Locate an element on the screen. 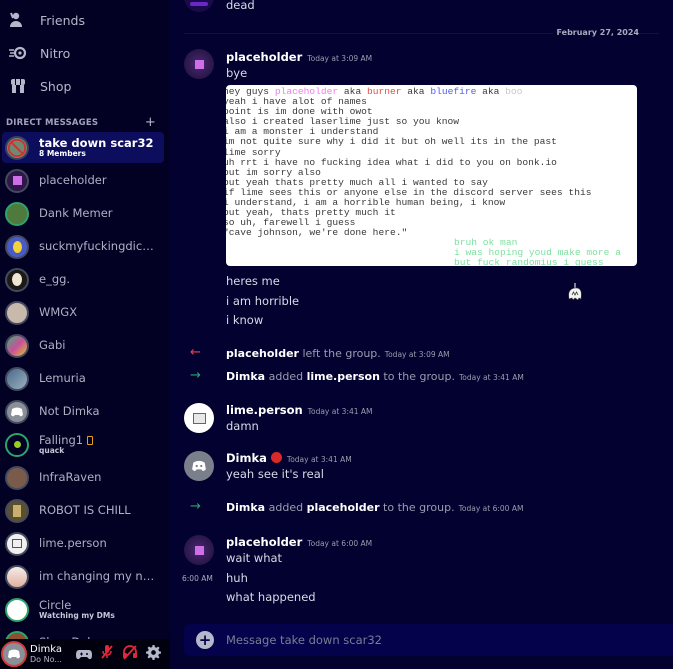 The image size is (673, 669). message-author: lime.person is located at coordinates (264, 410).